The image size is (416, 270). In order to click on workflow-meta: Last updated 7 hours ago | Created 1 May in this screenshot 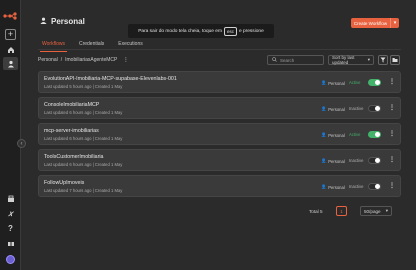, I will do `click(83, 190)`.